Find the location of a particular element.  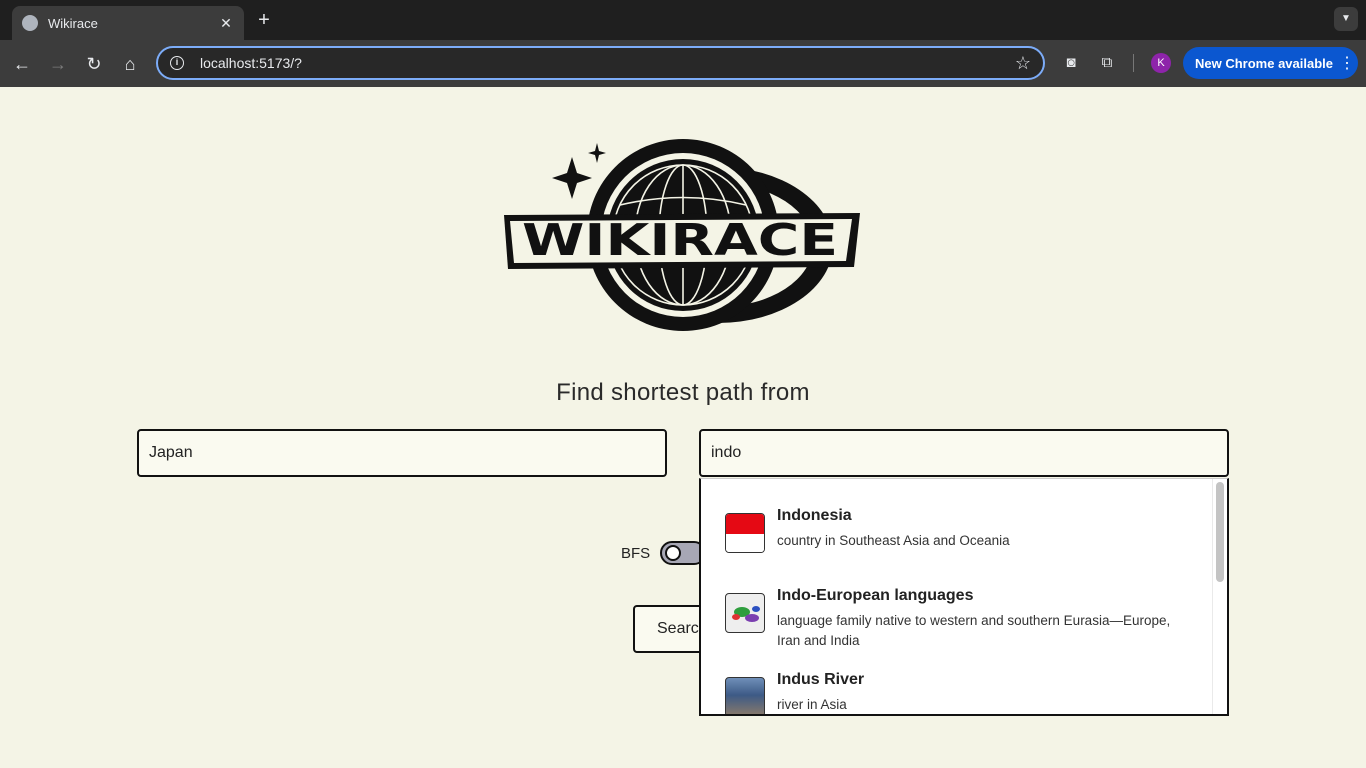

suggestion-title: Indus River is located at coordinates (821, 679).